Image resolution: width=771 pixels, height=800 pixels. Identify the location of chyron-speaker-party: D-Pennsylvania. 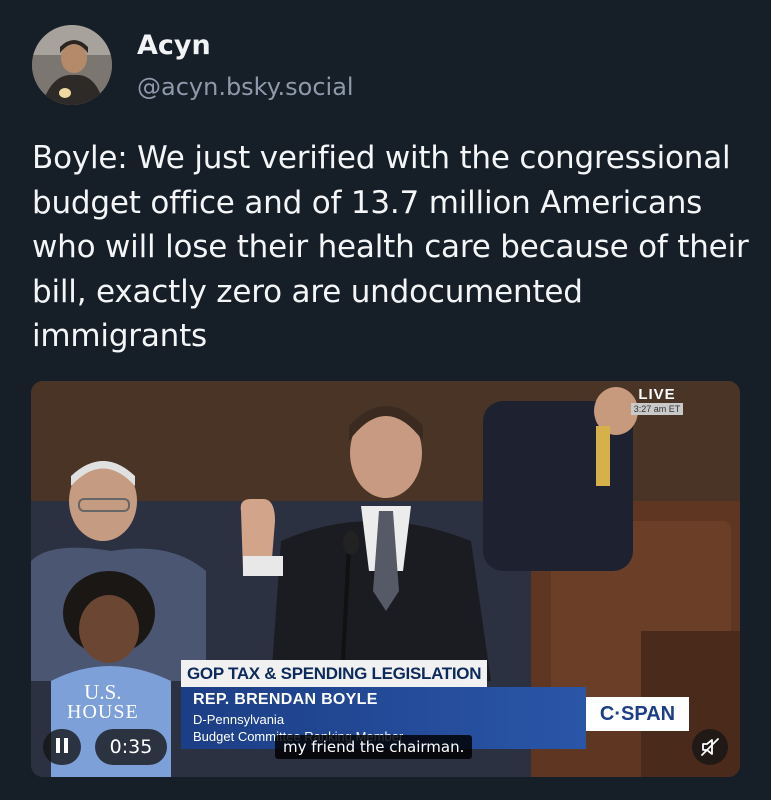
(239, 719).